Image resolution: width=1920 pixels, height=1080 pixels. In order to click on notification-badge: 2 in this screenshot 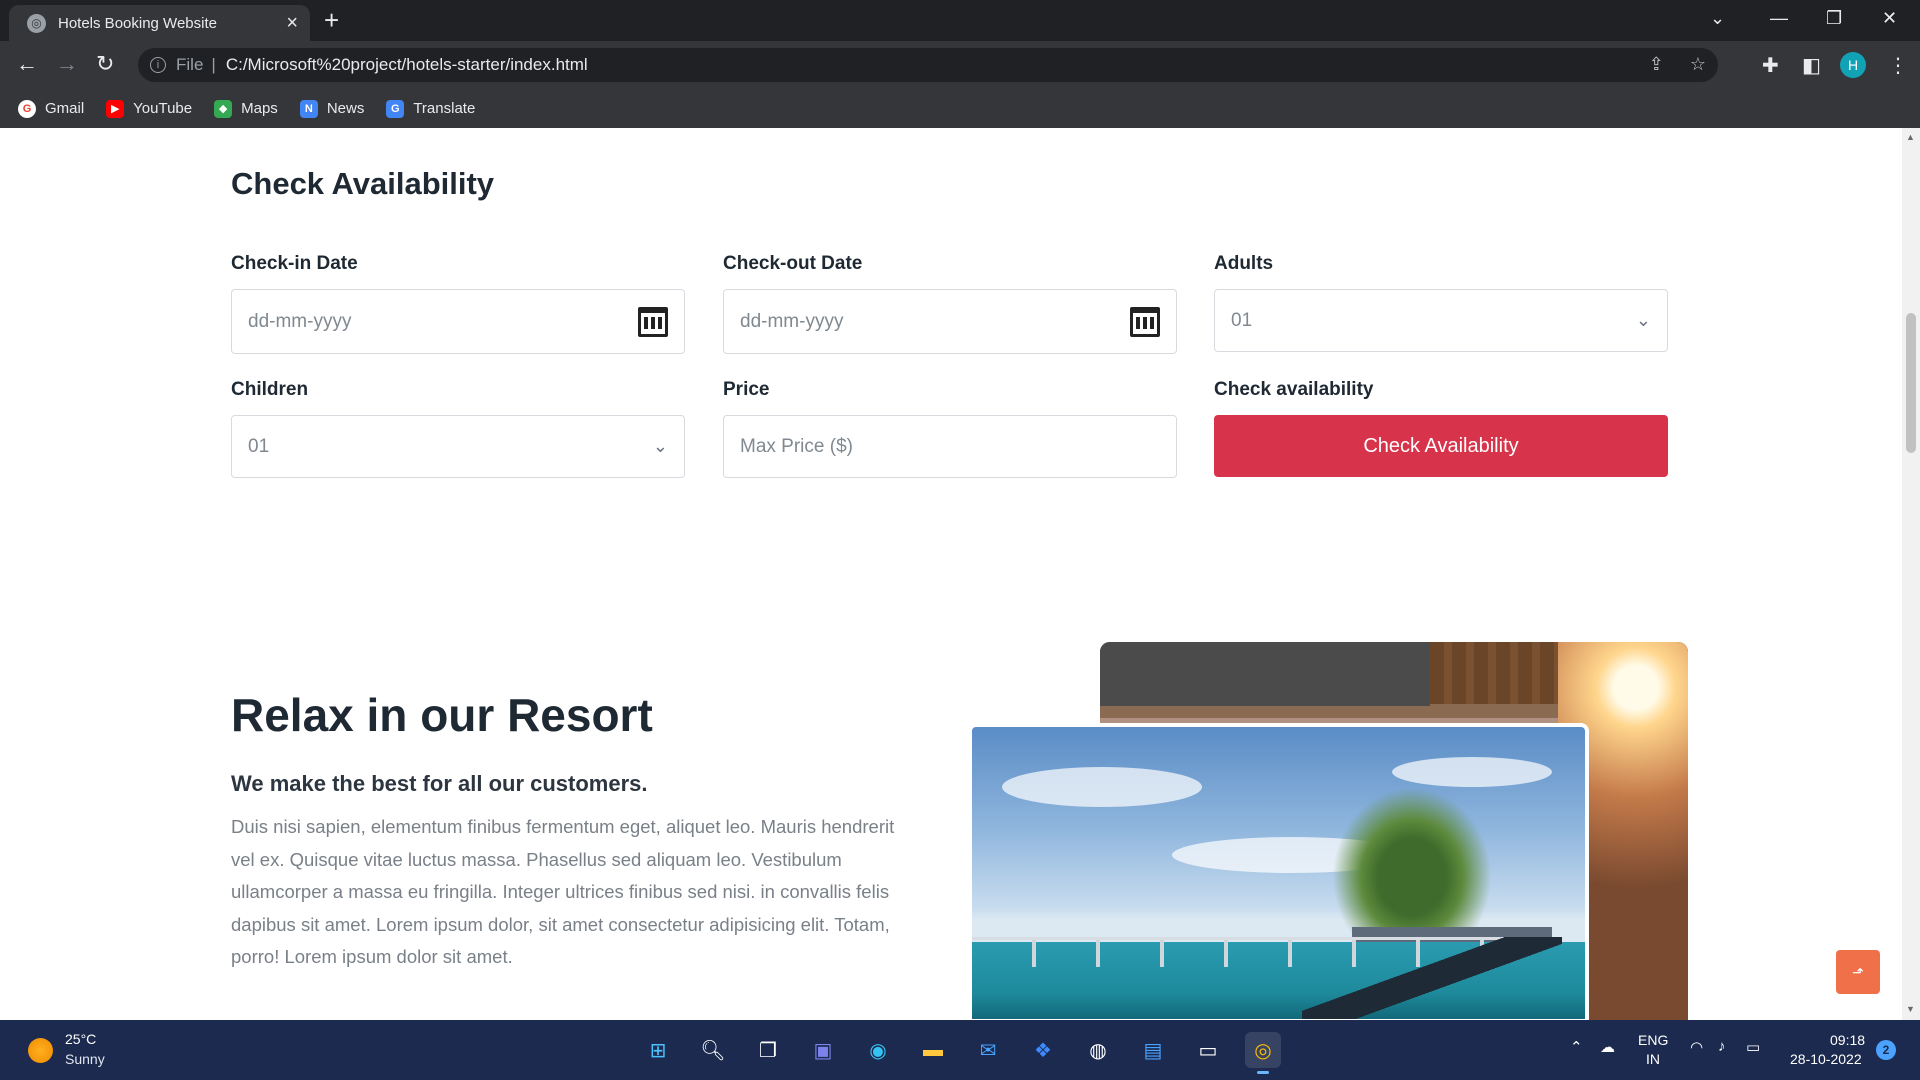, I will do `click(1886, 1050)`.